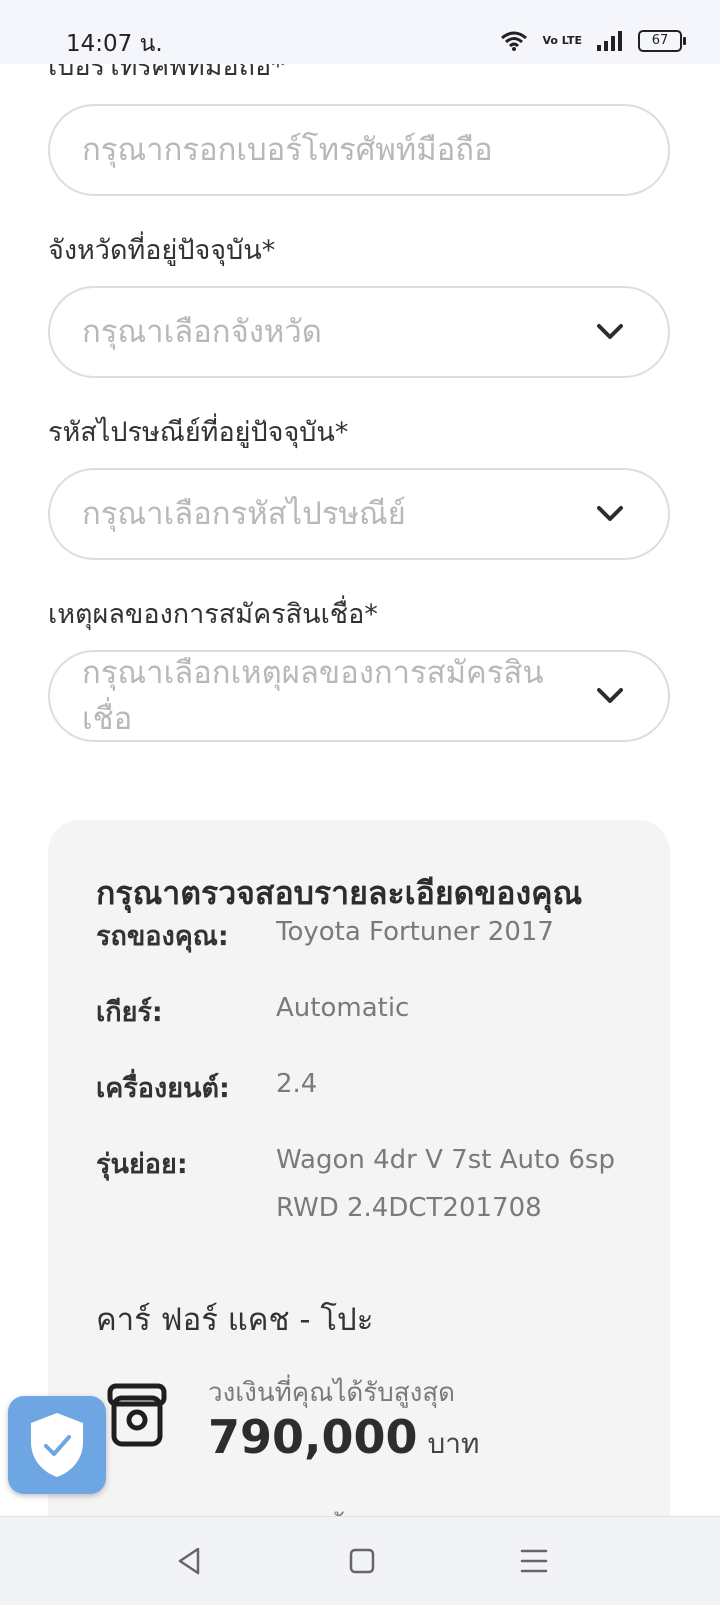  What do you see at coordinates (163, 1088) in the screenshot?
I see `engine-label: เครื่องยนต์:` at bounding box center [163, 1088].